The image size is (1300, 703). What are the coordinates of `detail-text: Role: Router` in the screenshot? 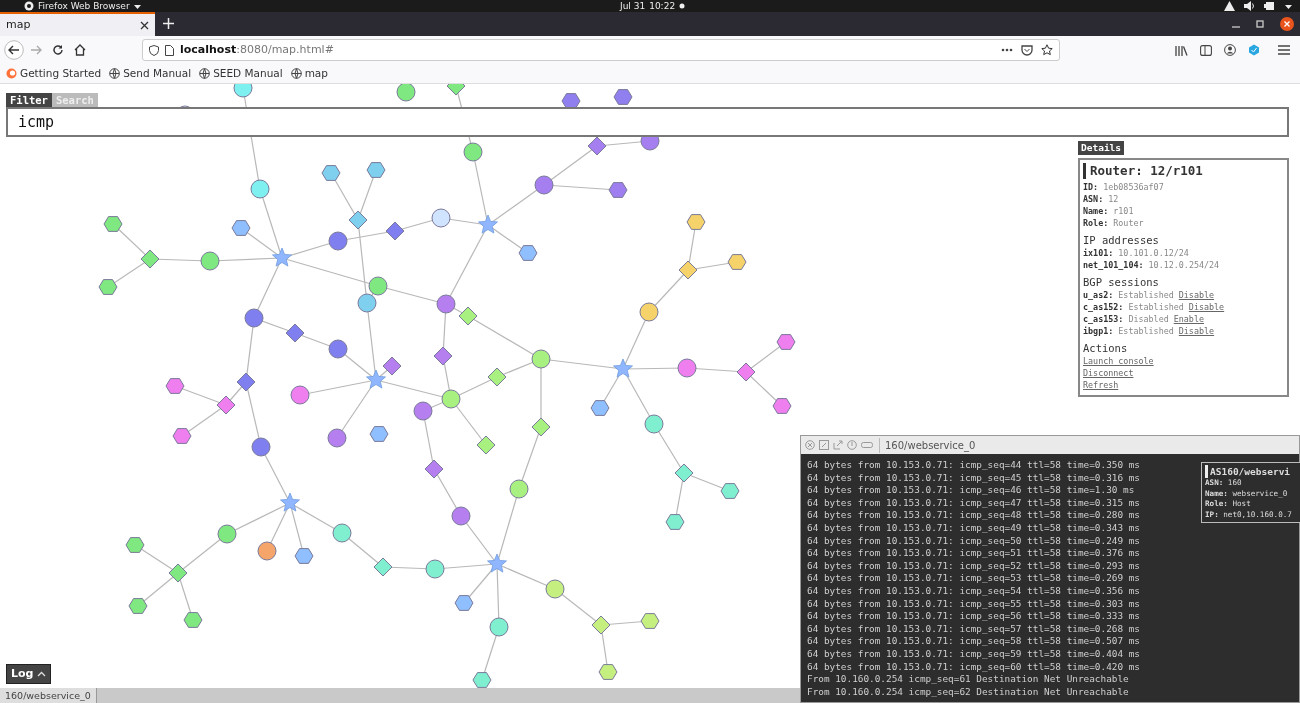 It's located at (1113, 223).